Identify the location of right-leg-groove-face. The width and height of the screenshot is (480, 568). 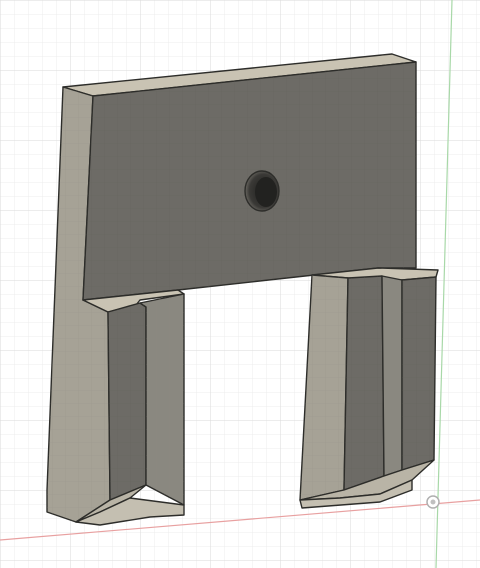
(392, 376).